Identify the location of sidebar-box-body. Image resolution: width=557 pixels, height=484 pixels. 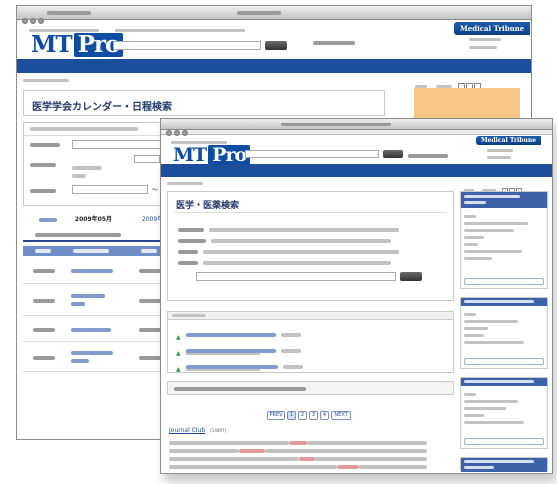
(494, 407).